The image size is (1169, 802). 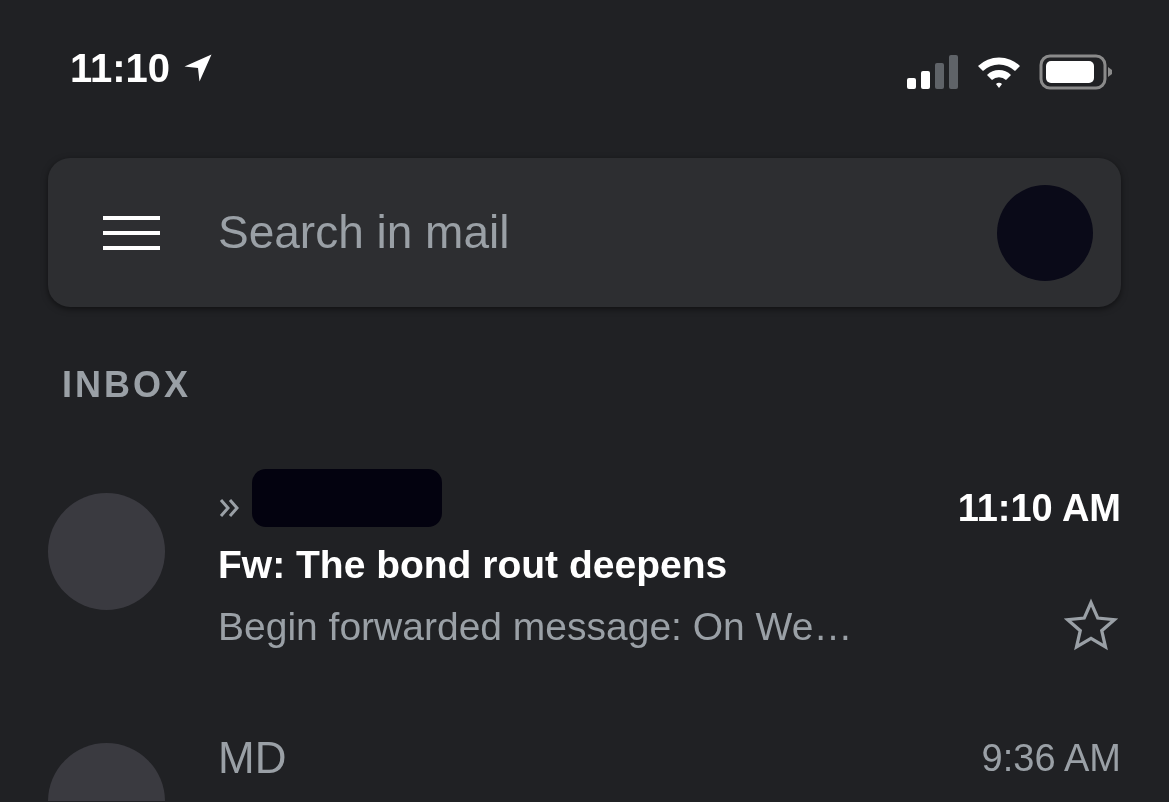 I want to click on signal-icon, so click(x=933, y=72).